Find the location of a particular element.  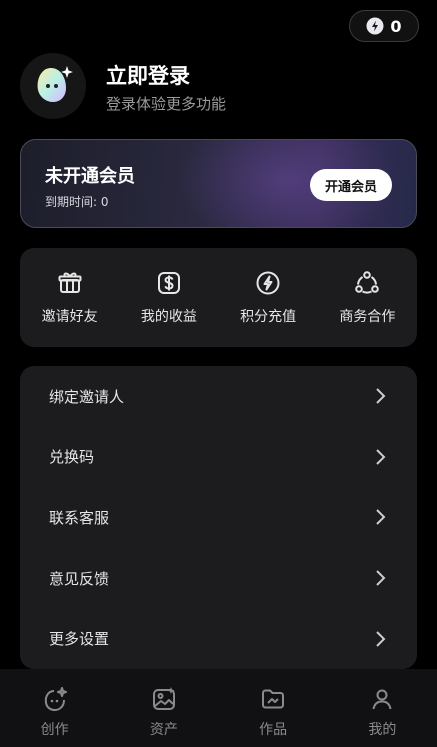

quick-actions: 邀请好友 我的收益 积分充值 商务合作 is located at coordinates (218, 297).